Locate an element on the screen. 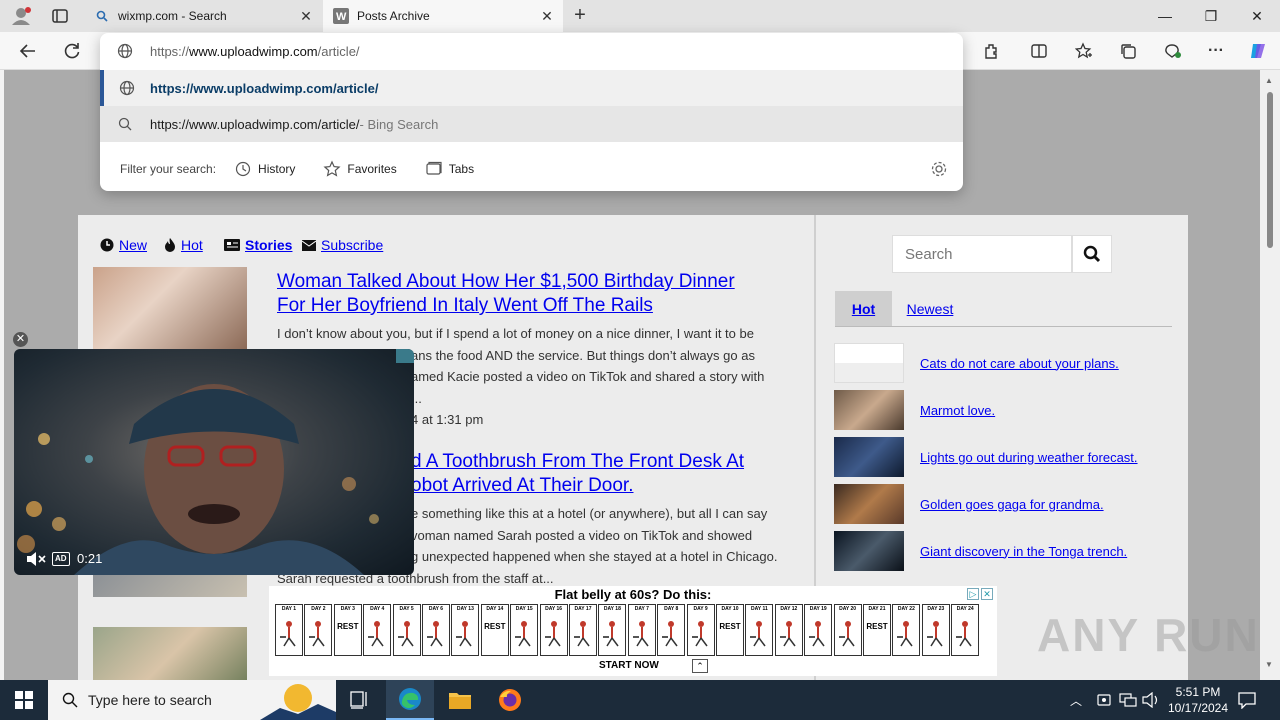  ad-day-cell: DAY 19 is located at coordinates (818, 630).